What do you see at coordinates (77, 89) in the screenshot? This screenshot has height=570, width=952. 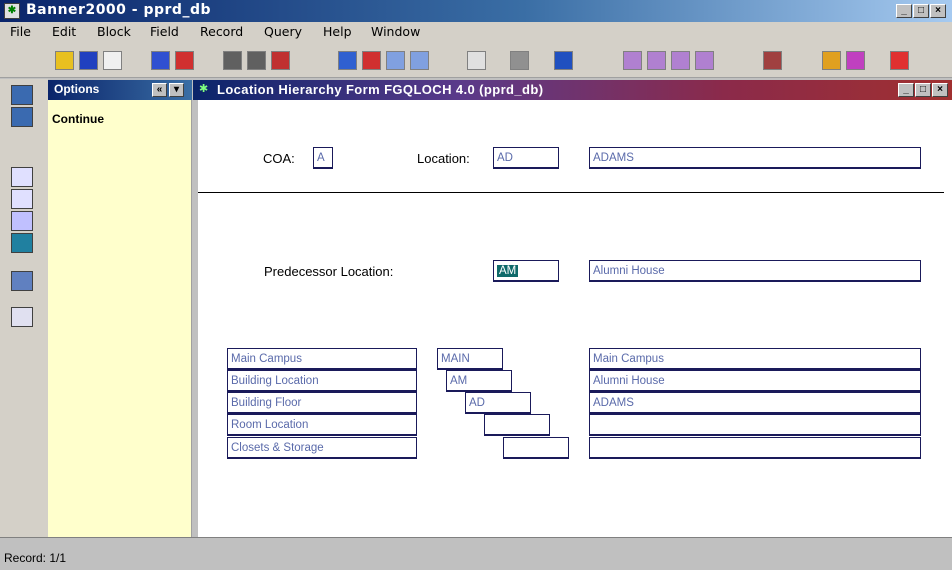 I see `options-title: Options` at bounding box center [77, 89].